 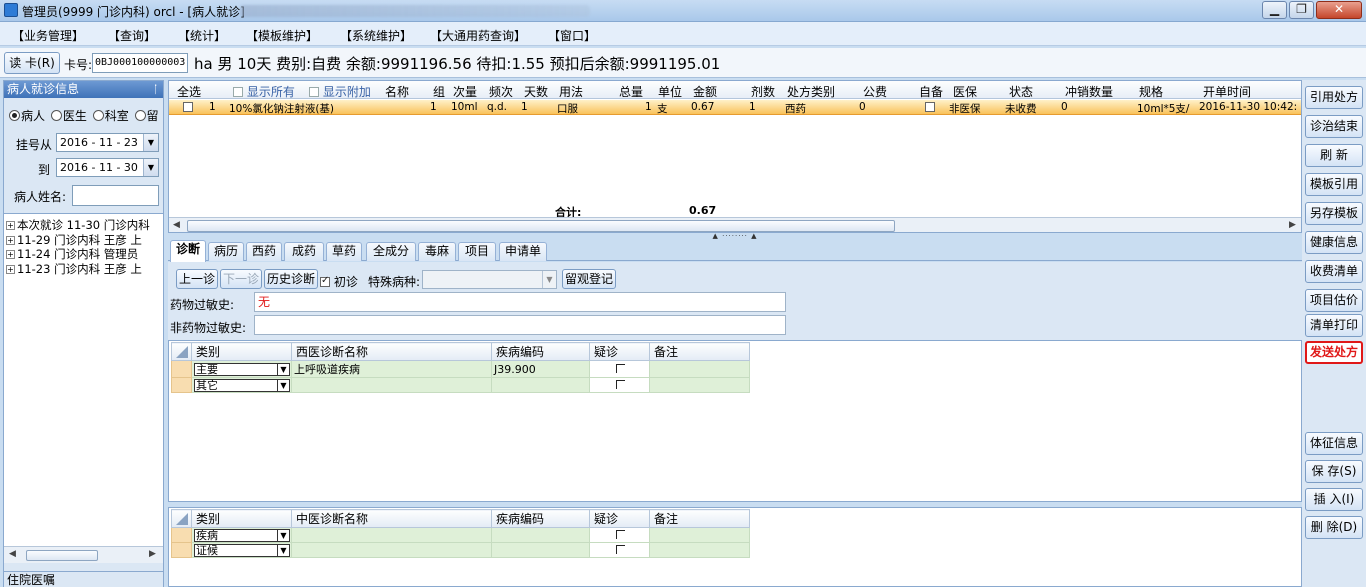 I want to click on tab-western-medicine: 西药, so click(x=264, y=251).